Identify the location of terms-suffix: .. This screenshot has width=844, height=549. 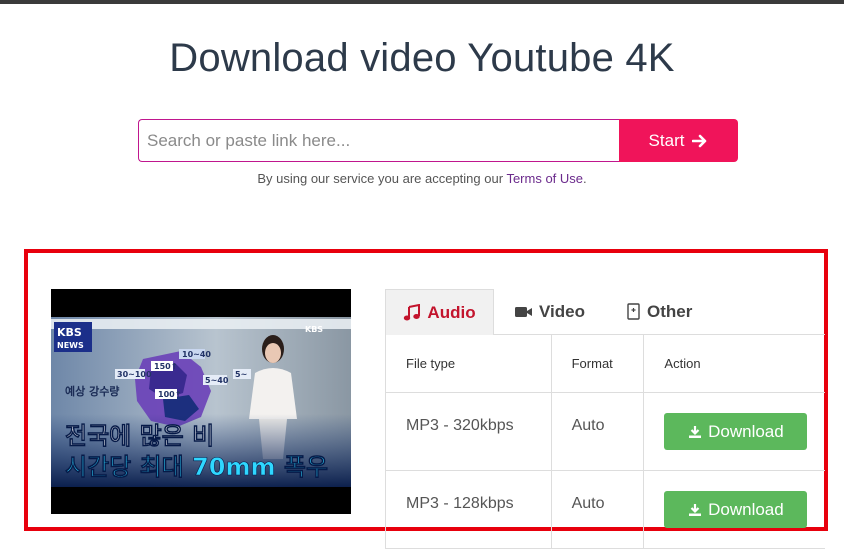
(585, 178).